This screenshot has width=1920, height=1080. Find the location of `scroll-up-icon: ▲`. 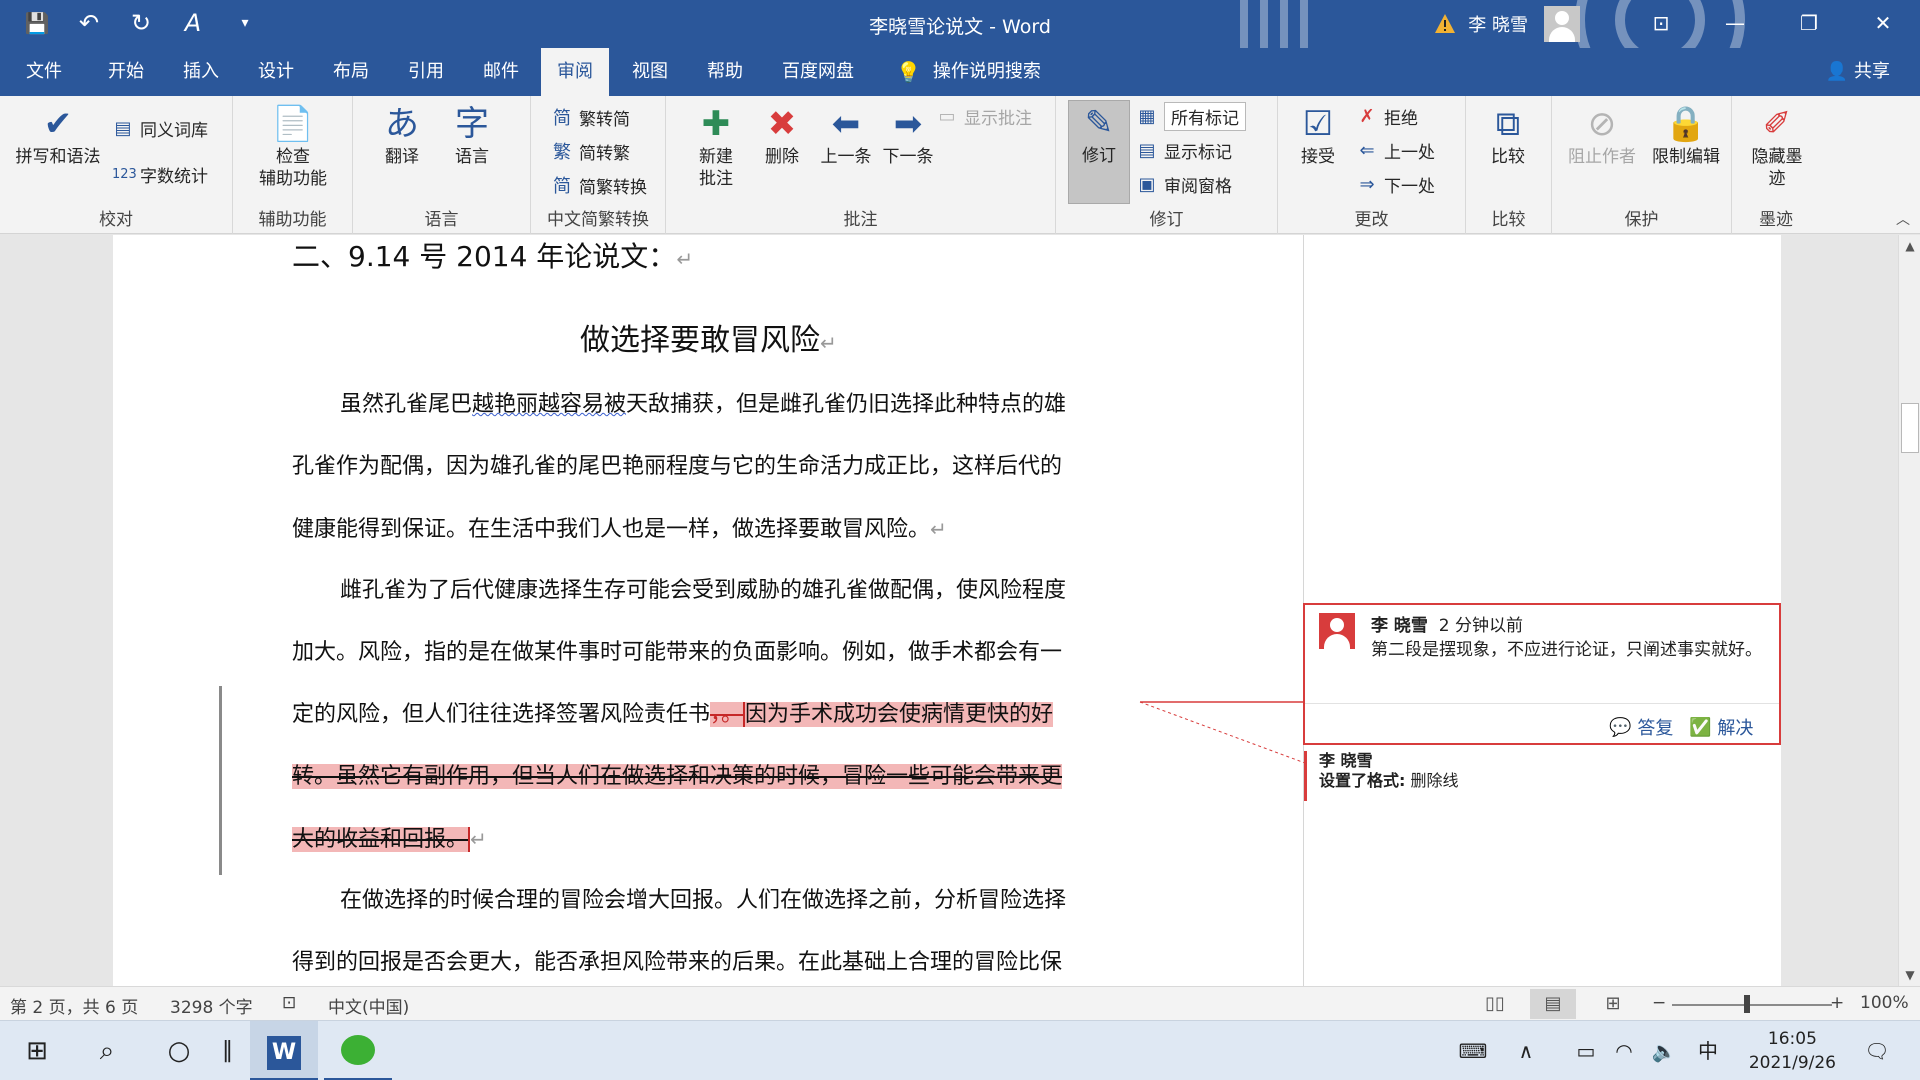

scroll-up-icon: ▲ is located at coordinates (1909, 246).